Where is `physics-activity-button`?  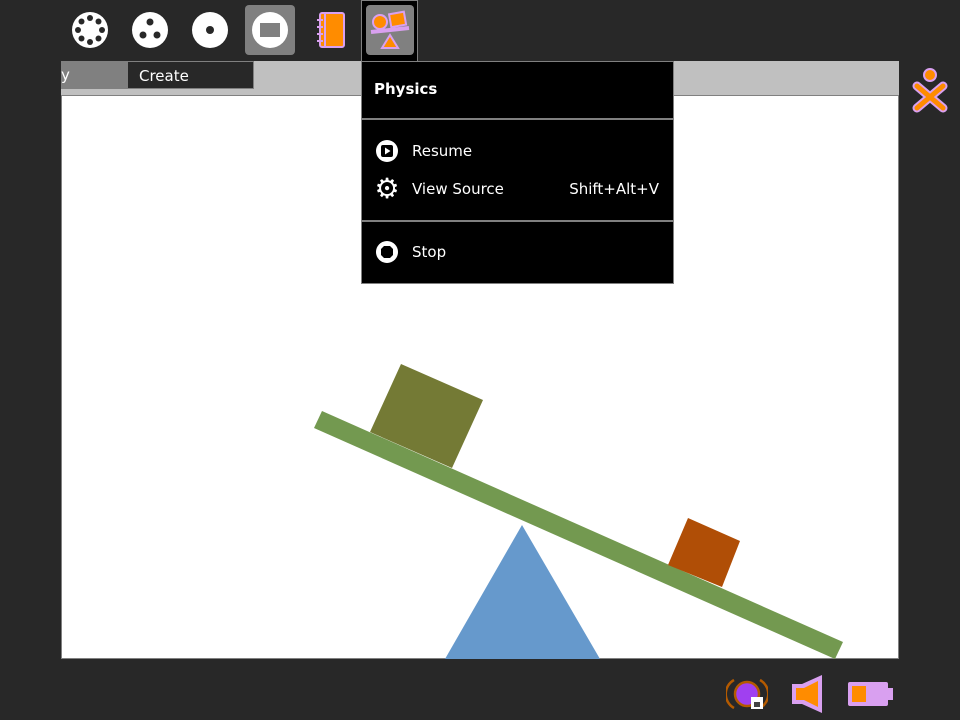 physics-activity-button is located at coordinates (389, 31).